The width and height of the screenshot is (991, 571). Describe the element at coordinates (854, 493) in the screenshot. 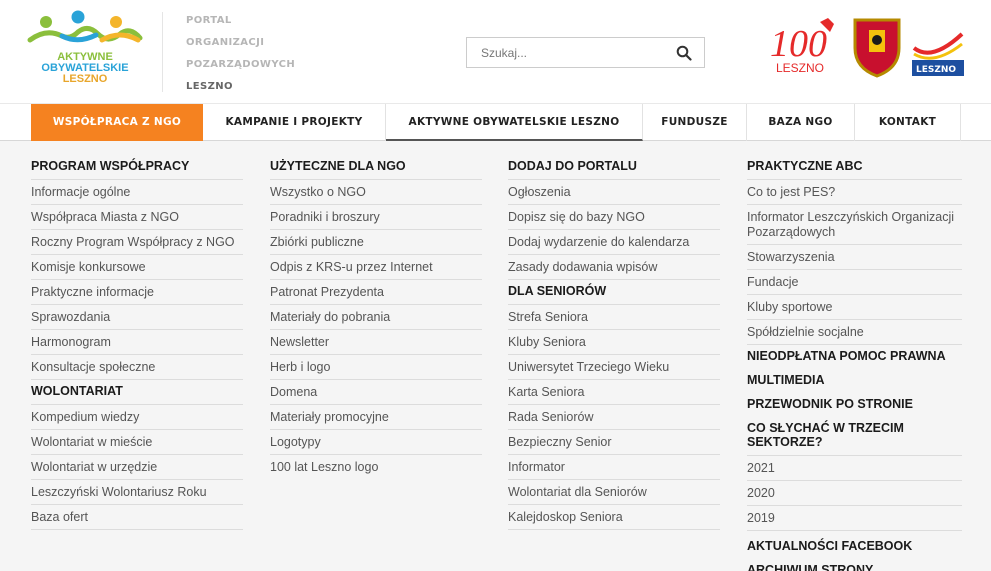

I see `menu-link: 2020` at that location.